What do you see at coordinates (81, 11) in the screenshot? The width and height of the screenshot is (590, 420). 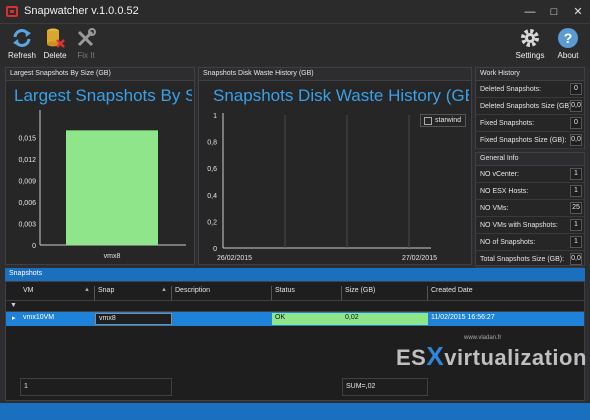 I see `window-title: Snapwatcher v.1.0.0.52` at bounding box center [81, 11].